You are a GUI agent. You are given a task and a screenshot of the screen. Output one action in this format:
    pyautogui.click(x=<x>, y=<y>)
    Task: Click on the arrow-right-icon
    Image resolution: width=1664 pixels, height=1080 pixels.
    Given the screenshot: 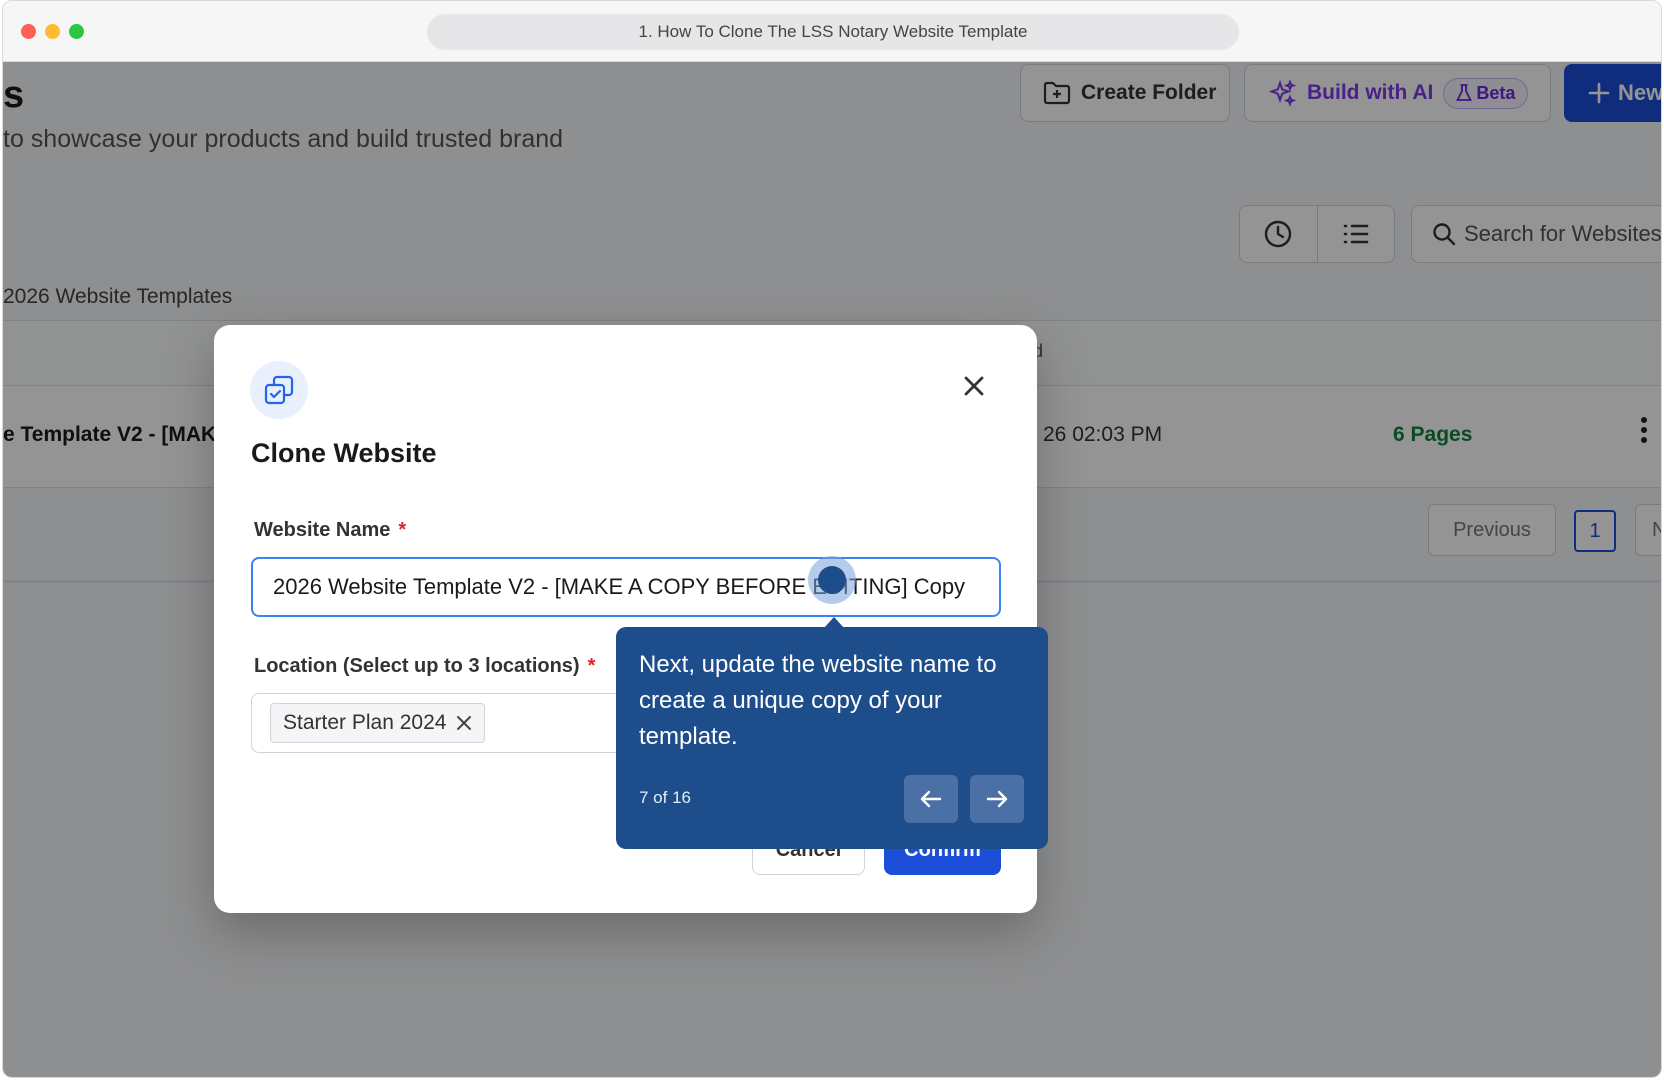 What is the action you would take?
    pyautogui.click(x=997, y=799)
    